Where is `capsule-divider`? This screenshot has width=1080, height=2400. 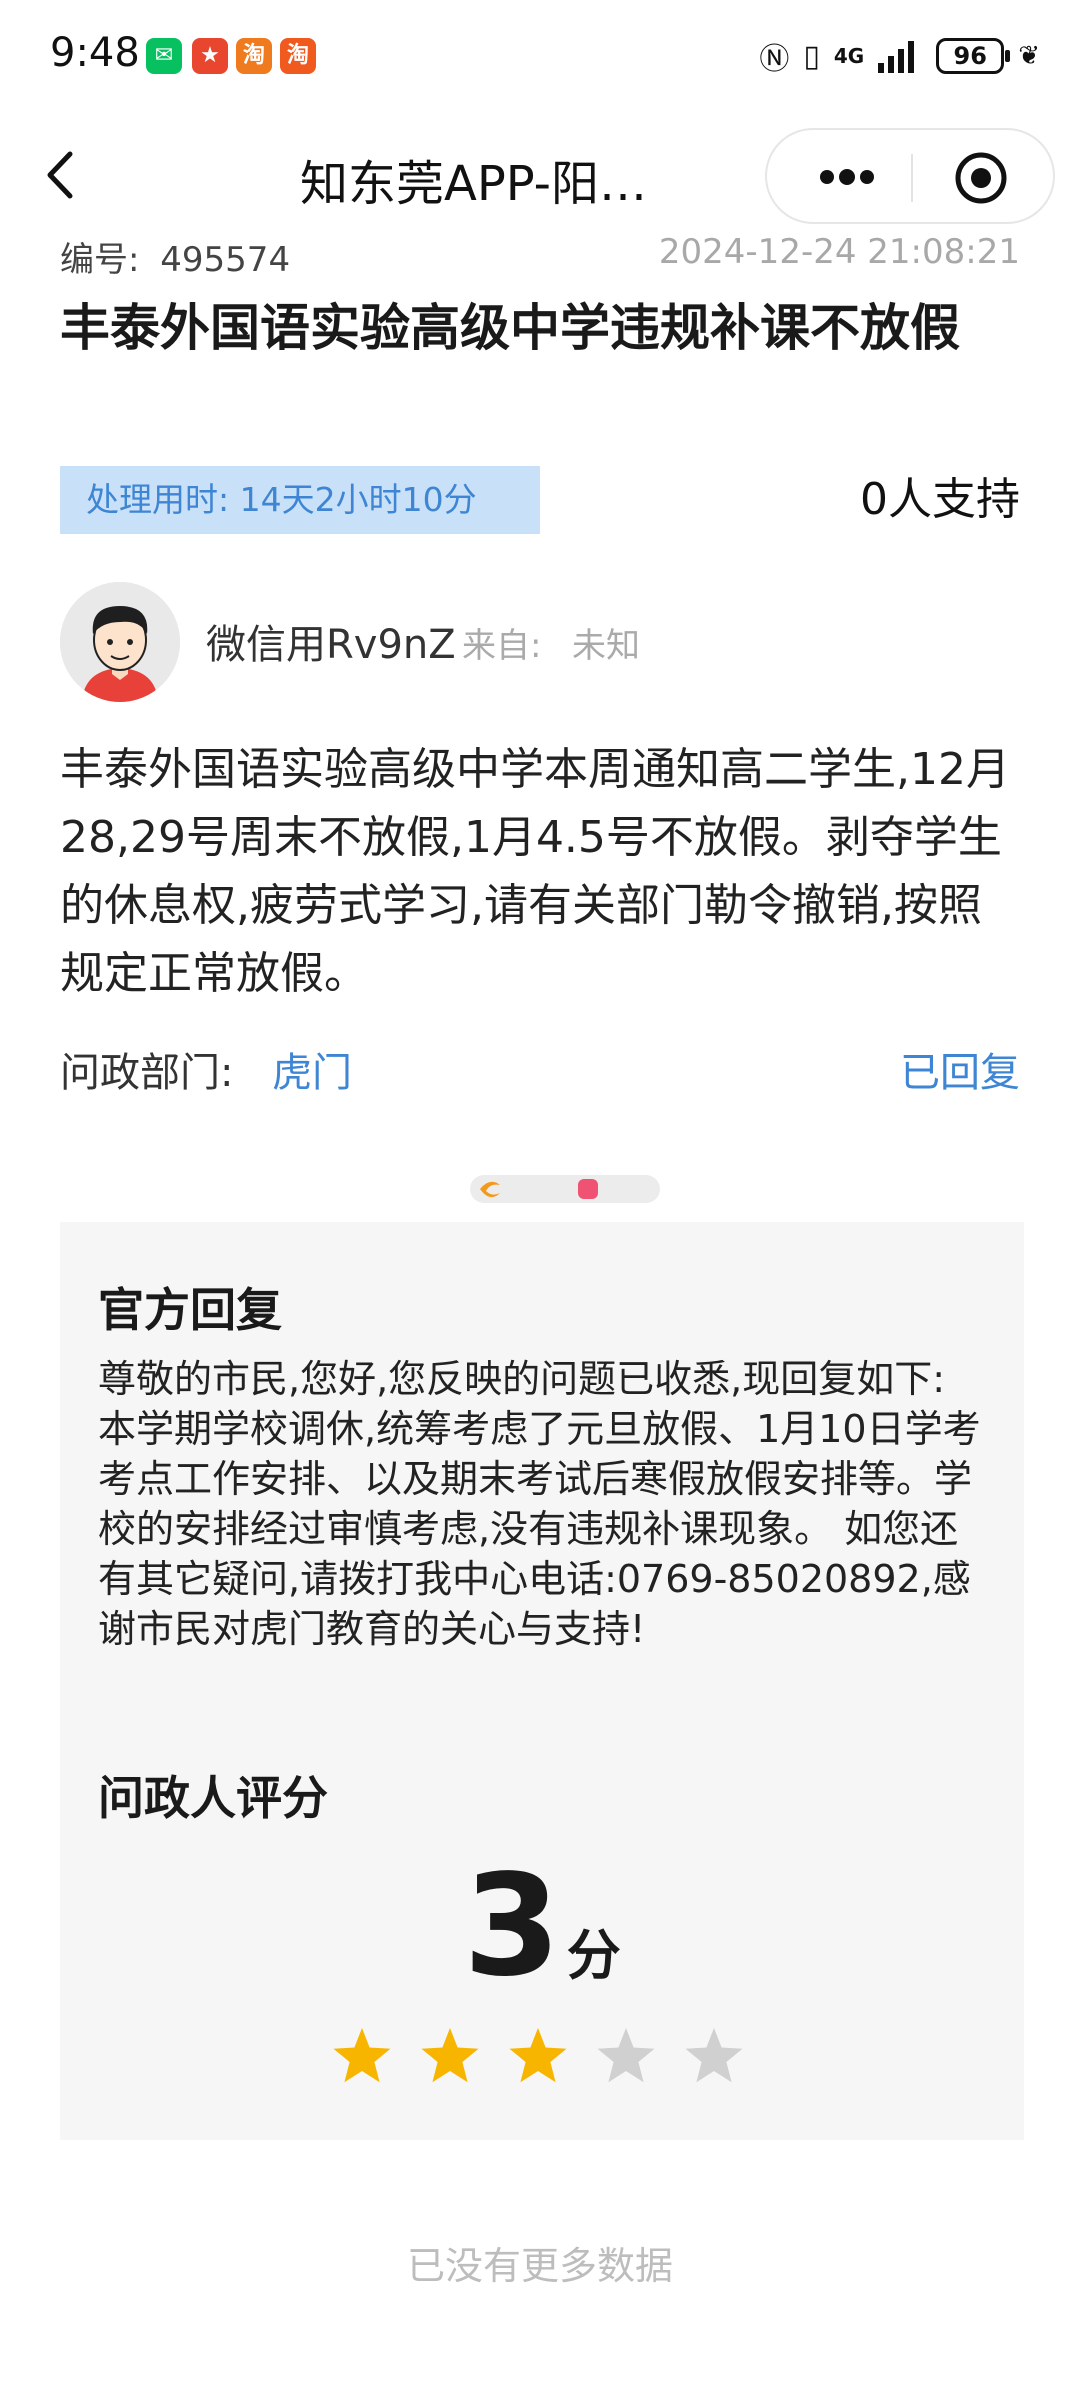 capsule-divider is located at coordinates (912, 178).